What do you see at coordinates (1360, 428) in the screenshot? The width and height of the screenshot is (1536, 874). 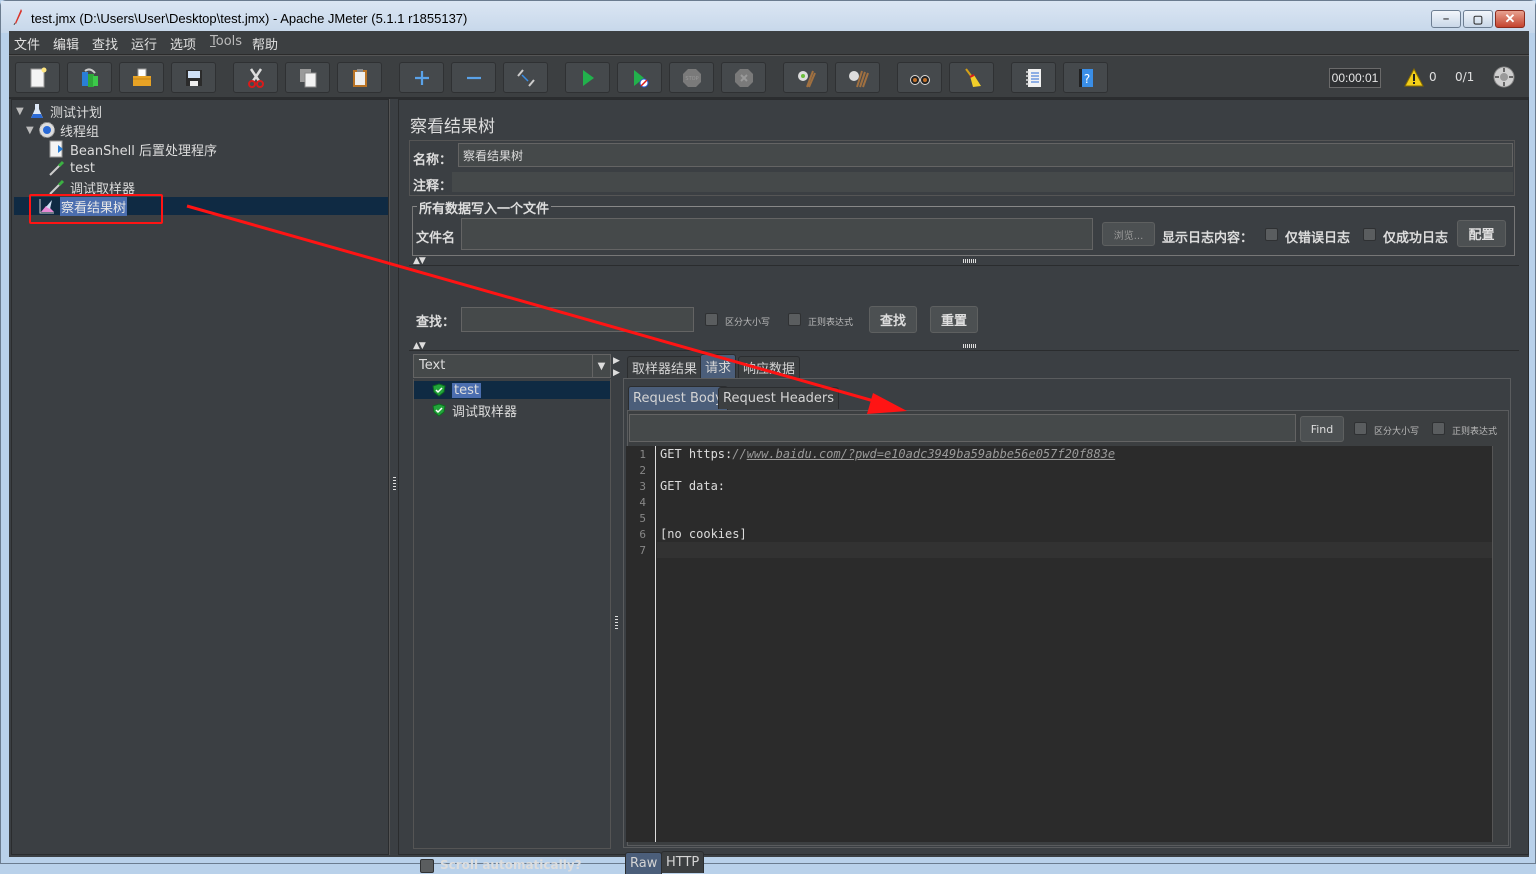 I see `find-case-sensitive-checkbox` at bounding box center [1360, 428].